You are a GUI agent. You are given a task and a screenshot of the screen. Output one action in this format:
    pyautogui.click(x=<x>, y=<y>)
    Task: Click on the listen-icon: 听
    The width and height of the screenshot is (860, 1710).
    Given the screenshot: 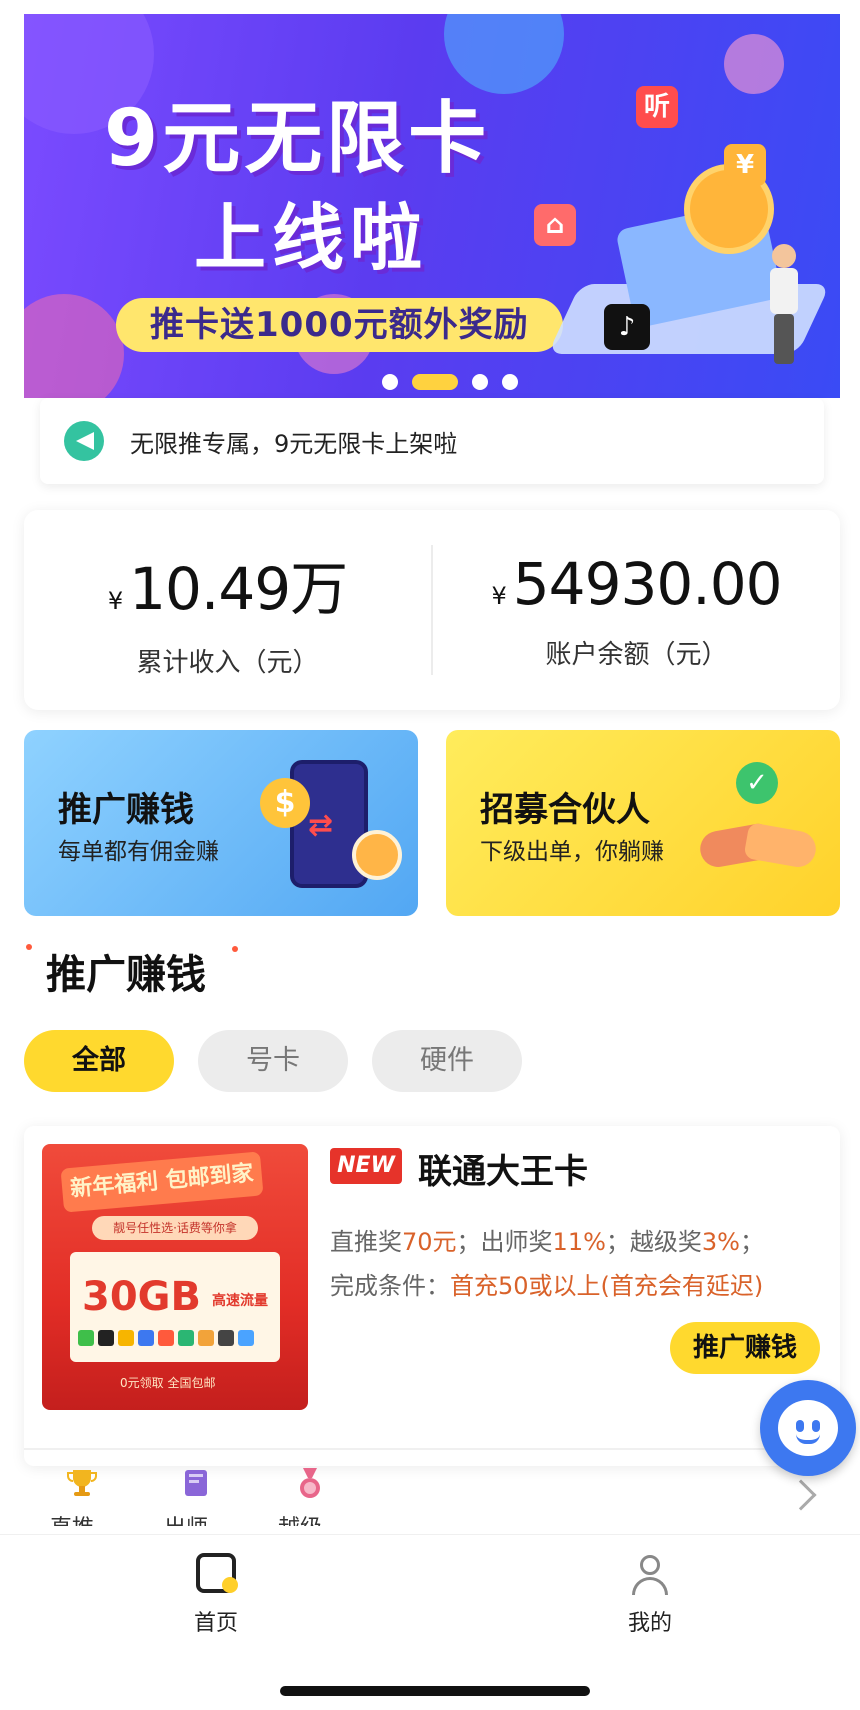 What is the action you would take?
    pyautogui.click(x=657, y=107)
    